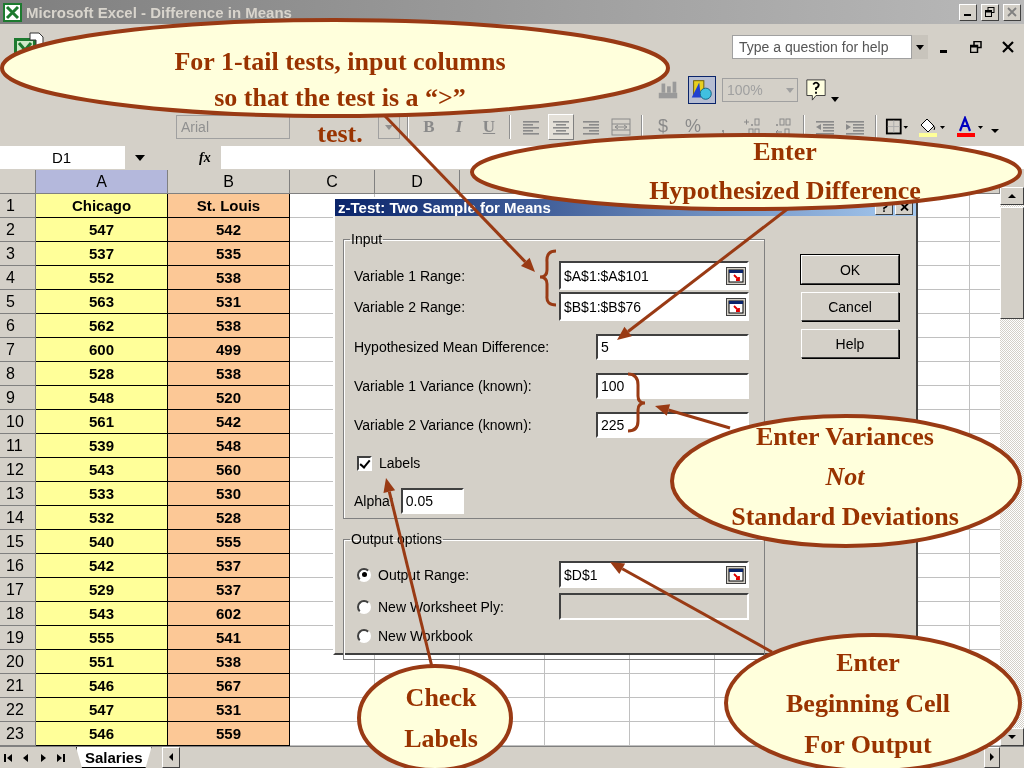 This screenshot has height=768, width=1024. I want to click on row-header: 20, so click(18, 662).